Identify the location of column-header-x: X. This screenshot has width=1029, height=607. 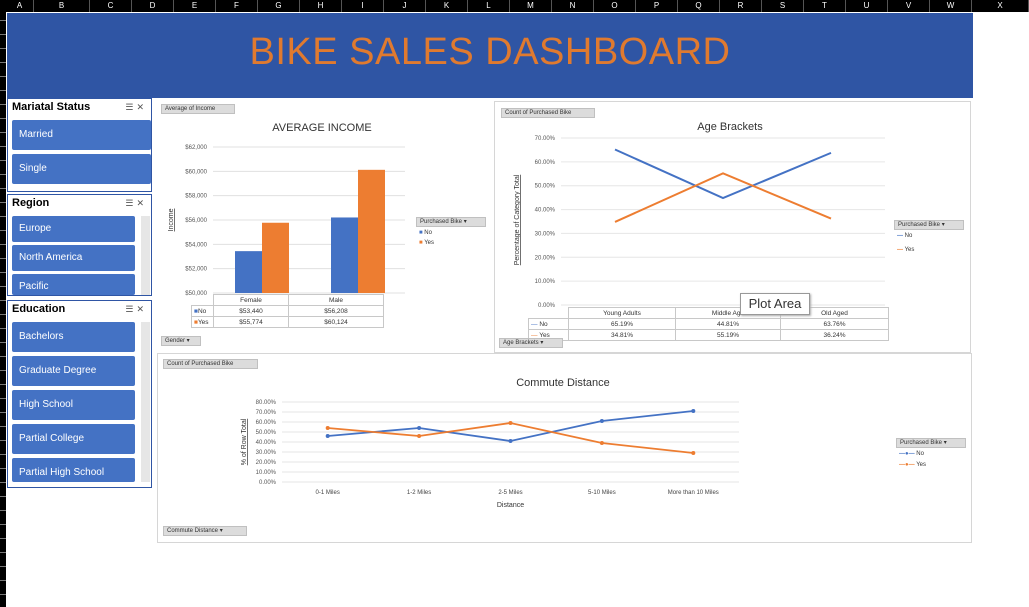
(1000, 6).